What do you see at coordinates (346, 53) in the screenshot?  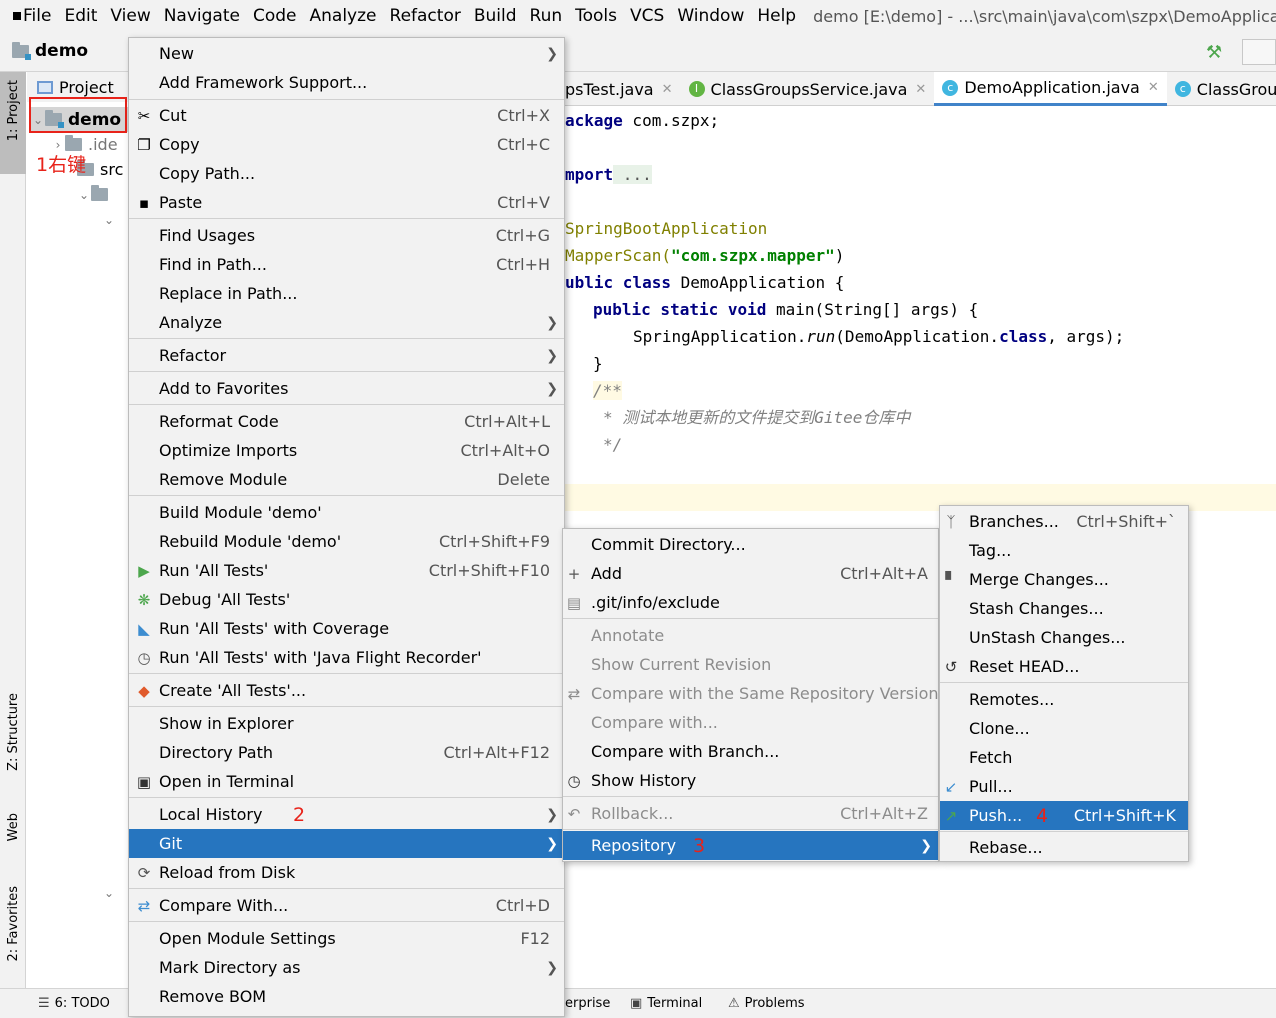 I see `menu-new: New ❯` at bounding box center [346, 53].